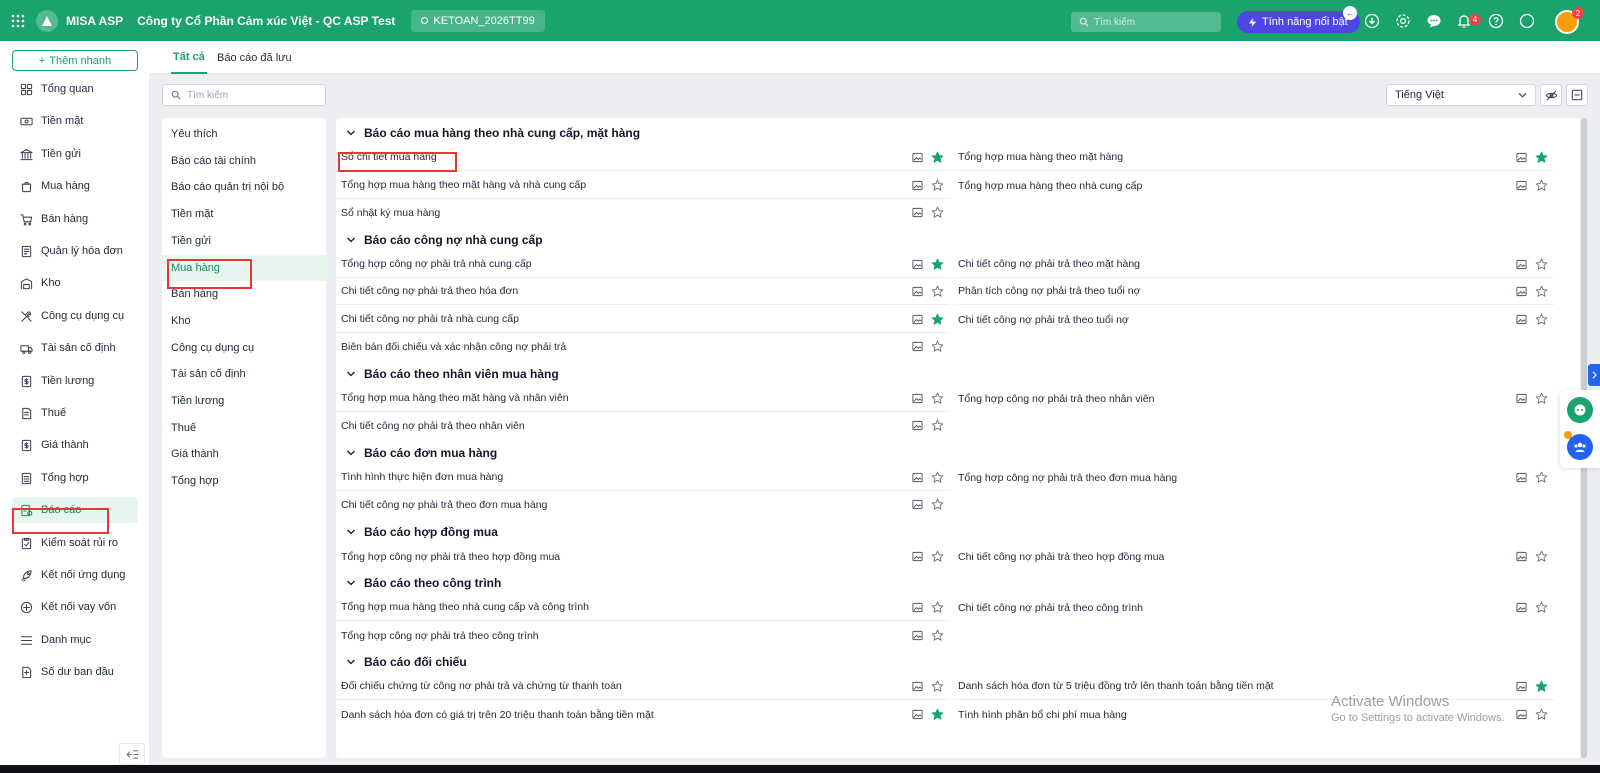 Image resolution: width=1600 pixels, height=773 pixels. I want to click on sidebar-item-kho: Kho, so click(75, 283).